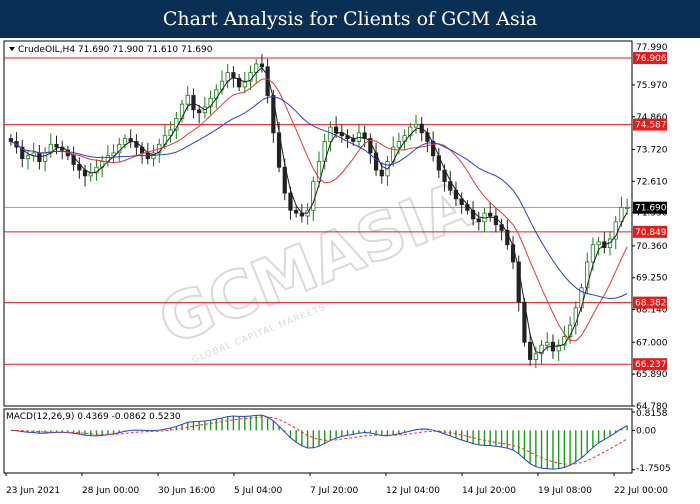 The width and height of the screenshot is (700, 504). What do you see at coordinates (186, 491) in the screenshot?
I see `x-tick-label: 30 Jun 16:00` at bounding box center [186, 491].